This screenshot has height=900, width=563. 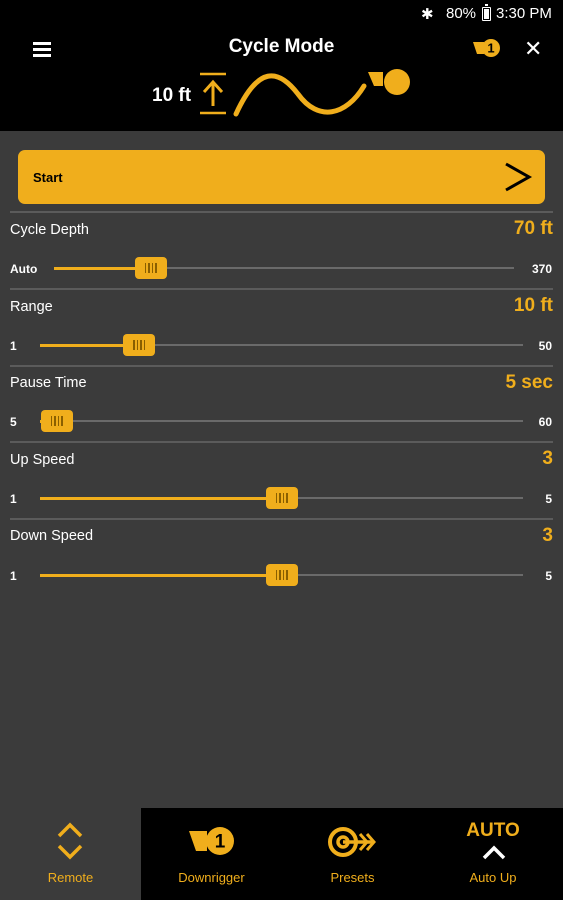 What do you see at coordinates (305, 93) in the screenshot?
I see `cycle-wave-icon` at bounding box center [305, 93].